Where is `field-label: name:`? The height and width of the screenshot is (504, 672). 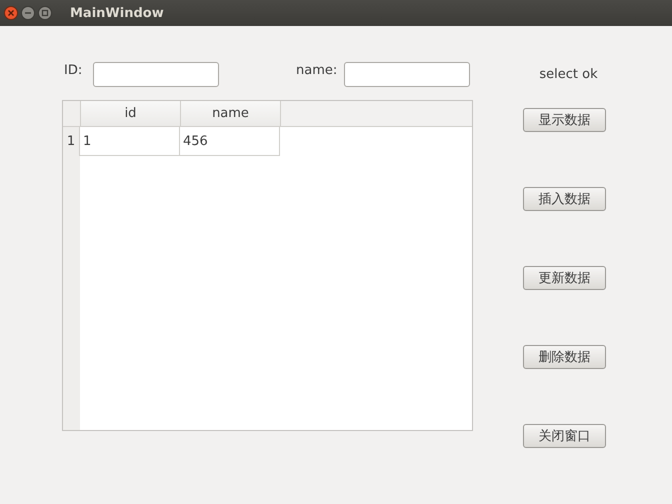
field-label: name: is located at coordinates (317, 70).